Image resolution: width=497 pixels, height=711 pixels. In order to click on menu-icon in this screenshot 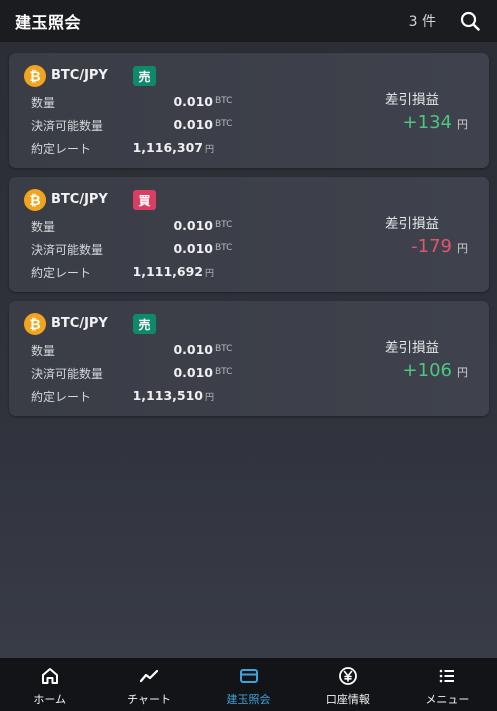, I will do `click(447, 676)`.